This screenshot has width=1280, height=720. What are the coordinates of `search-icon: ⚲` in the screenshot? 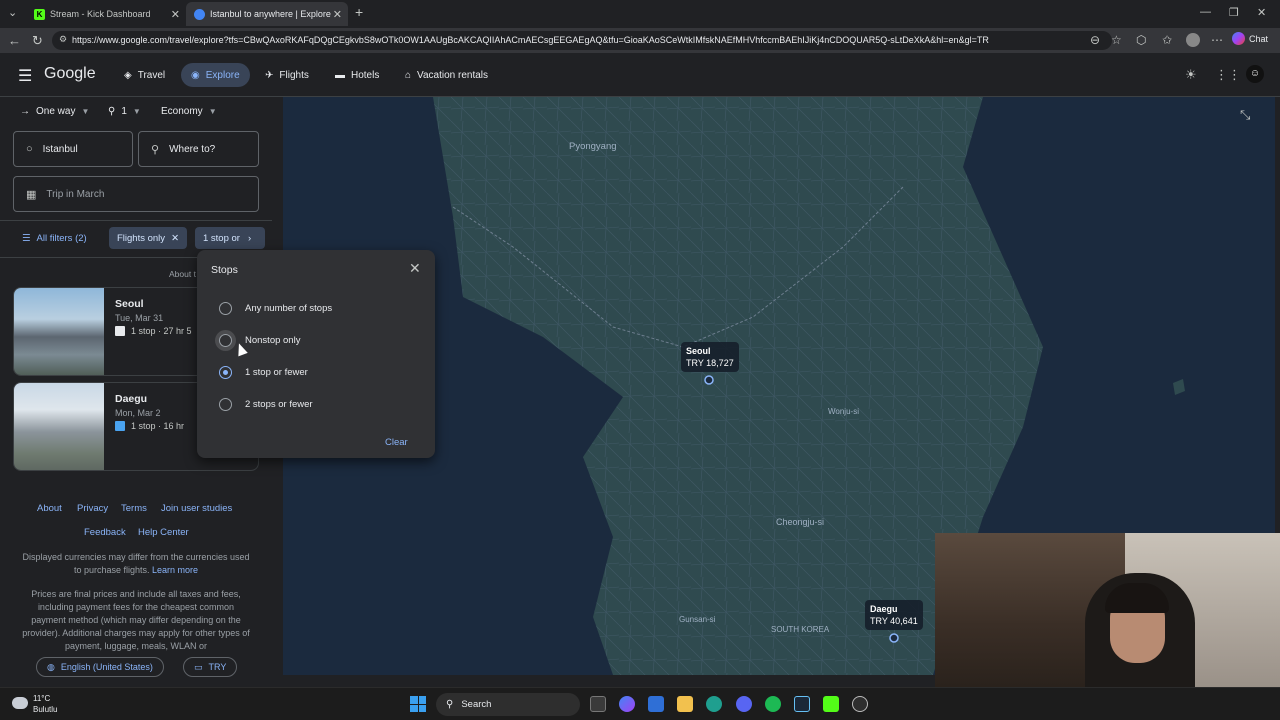 It's located at (450, 704).